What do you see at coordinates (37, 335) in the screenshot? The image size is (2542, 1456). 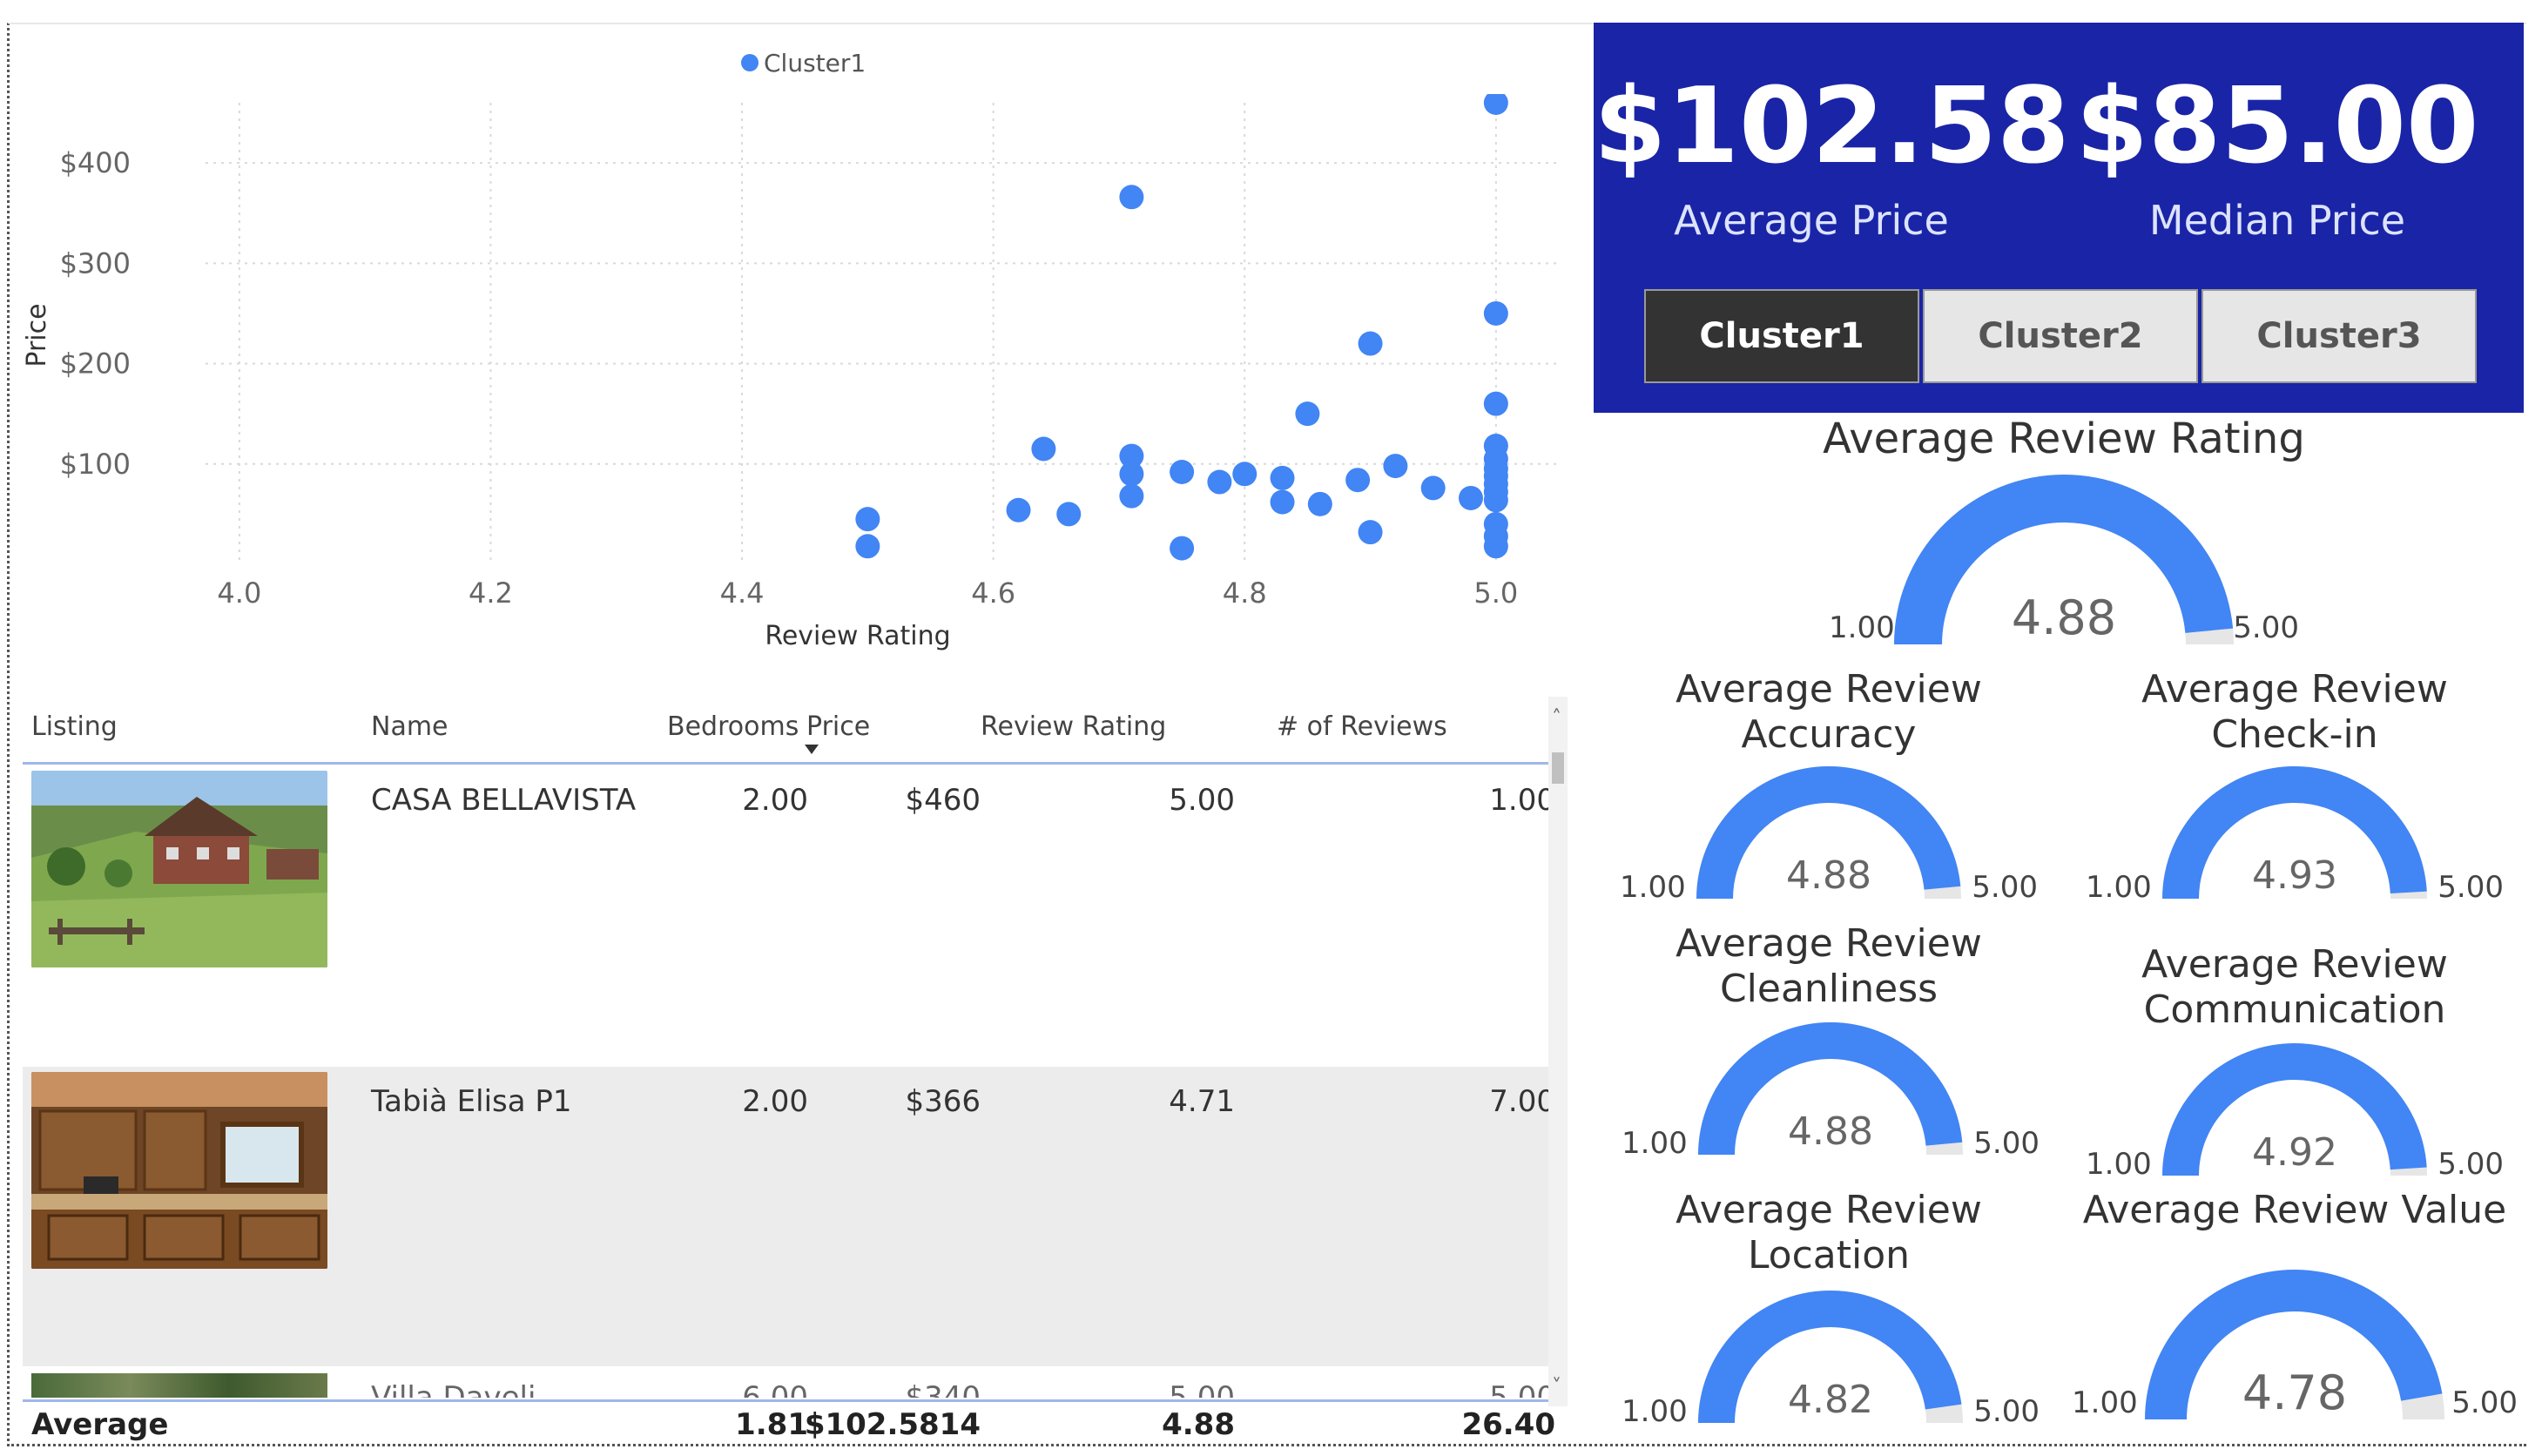 I see `y-axis-title: Price` at bounding box center [37, 335].